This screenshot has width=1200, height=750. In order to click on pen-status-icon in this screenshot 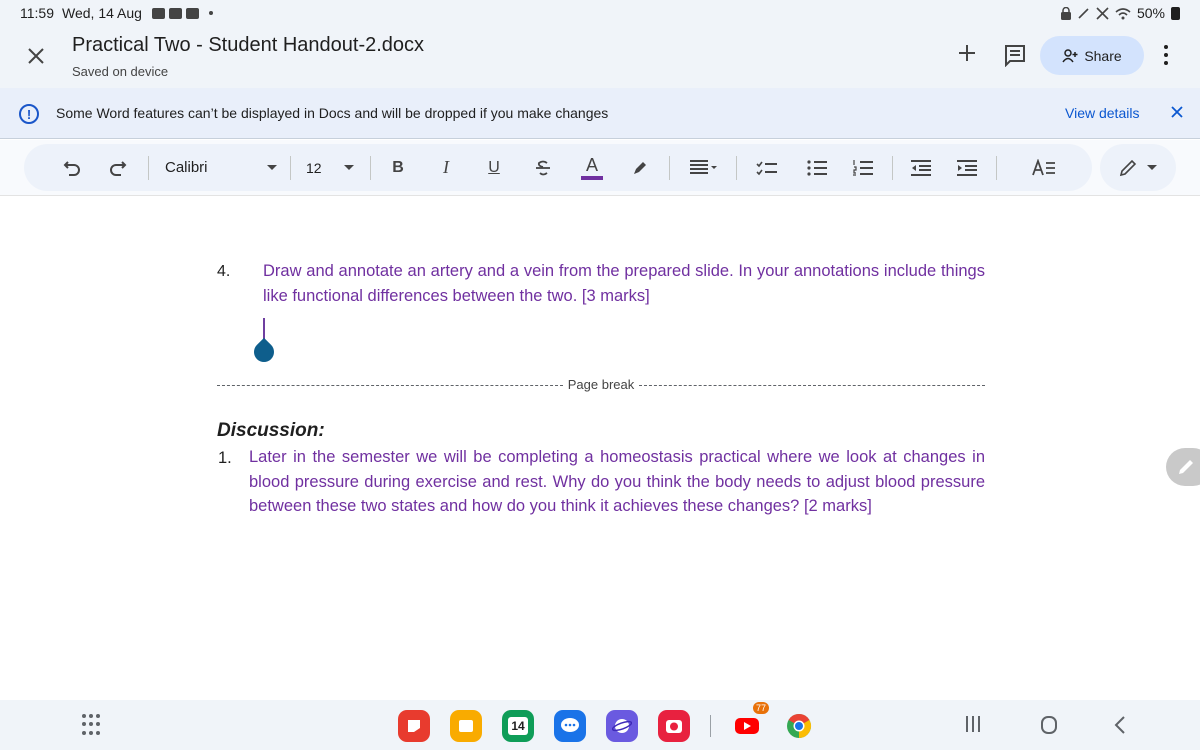, I will do `click(1083, 13)`.